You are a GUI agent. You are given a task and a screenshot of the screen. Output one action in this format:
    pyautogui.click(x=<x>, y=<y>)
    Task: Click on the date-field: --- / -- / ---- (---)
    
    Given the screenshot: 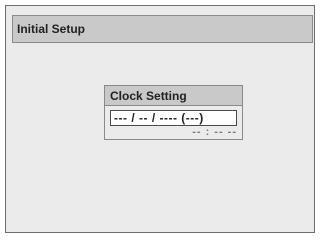 What is the action you would take?
    pyautogui.click(x=173, y=118)
    